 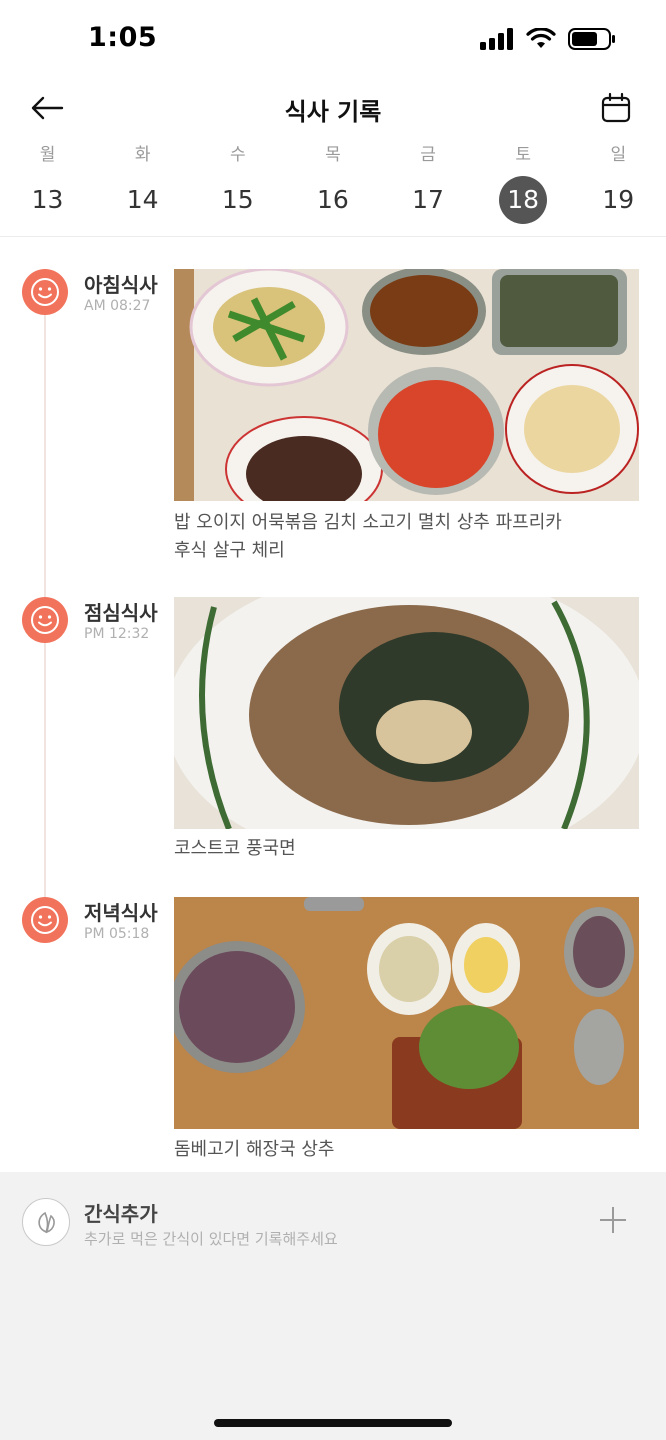 I want to click on home-indicator, so click(x=333, y=1423).